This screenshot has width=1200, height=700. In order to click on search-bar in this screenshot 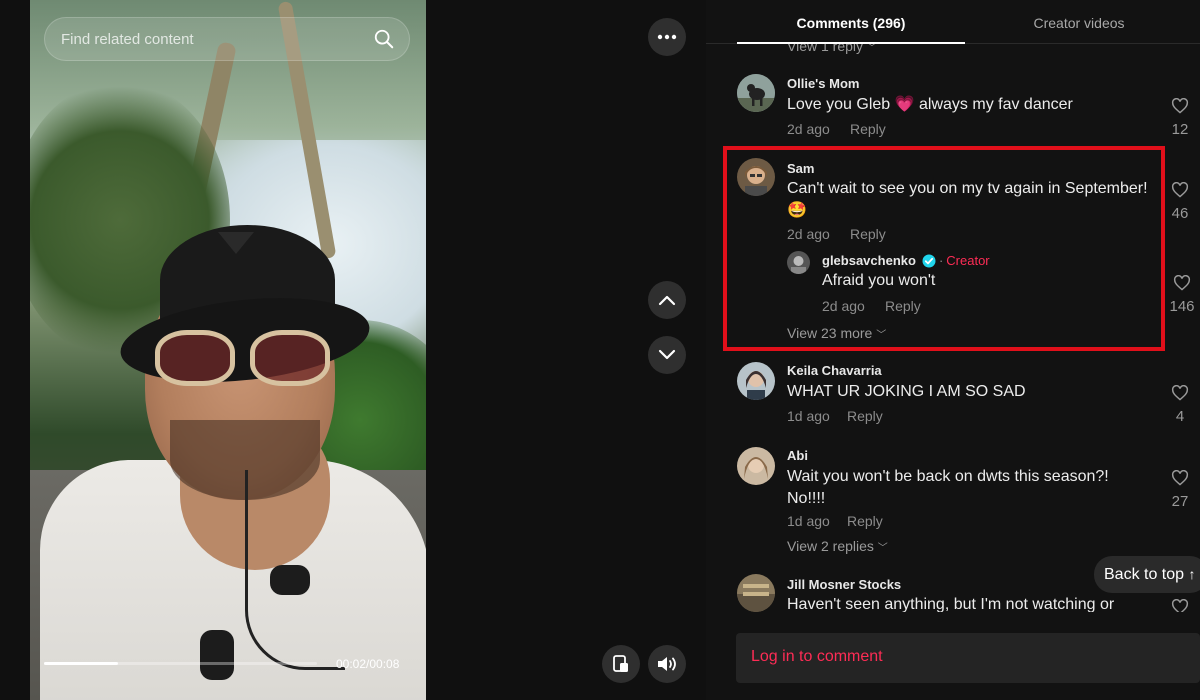, I will do `click(227, 39)`.